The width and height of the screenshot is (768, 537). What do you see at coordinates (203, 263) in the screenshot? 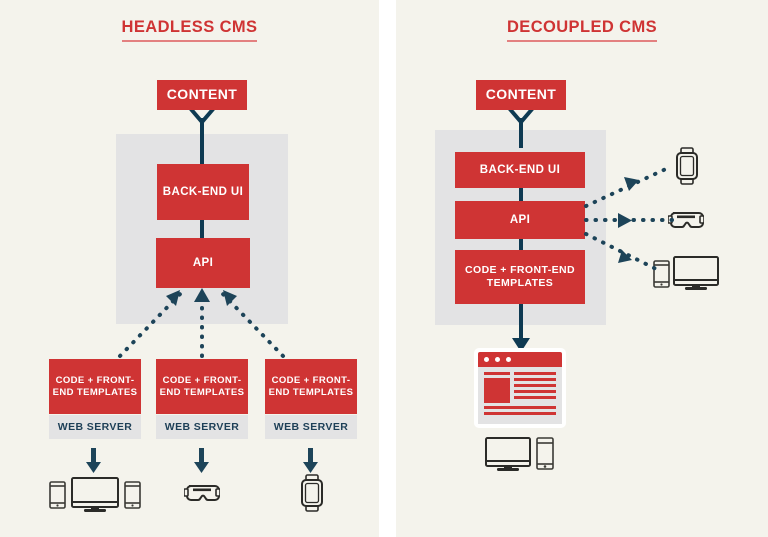
I see `box-api-headless: API` at bounding box center [203, 263].